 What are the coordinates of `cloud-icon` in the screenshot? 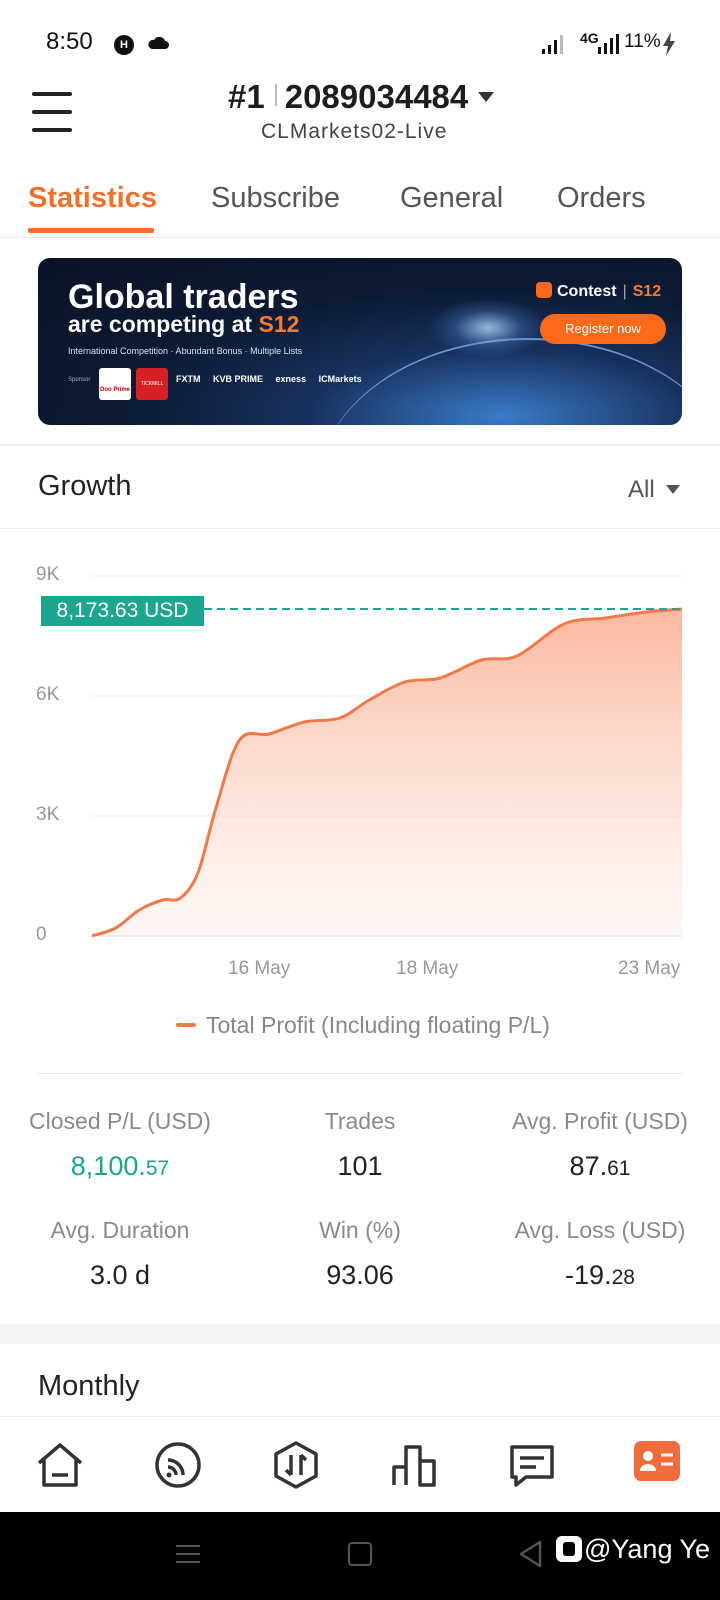 It's located at (158, 42).